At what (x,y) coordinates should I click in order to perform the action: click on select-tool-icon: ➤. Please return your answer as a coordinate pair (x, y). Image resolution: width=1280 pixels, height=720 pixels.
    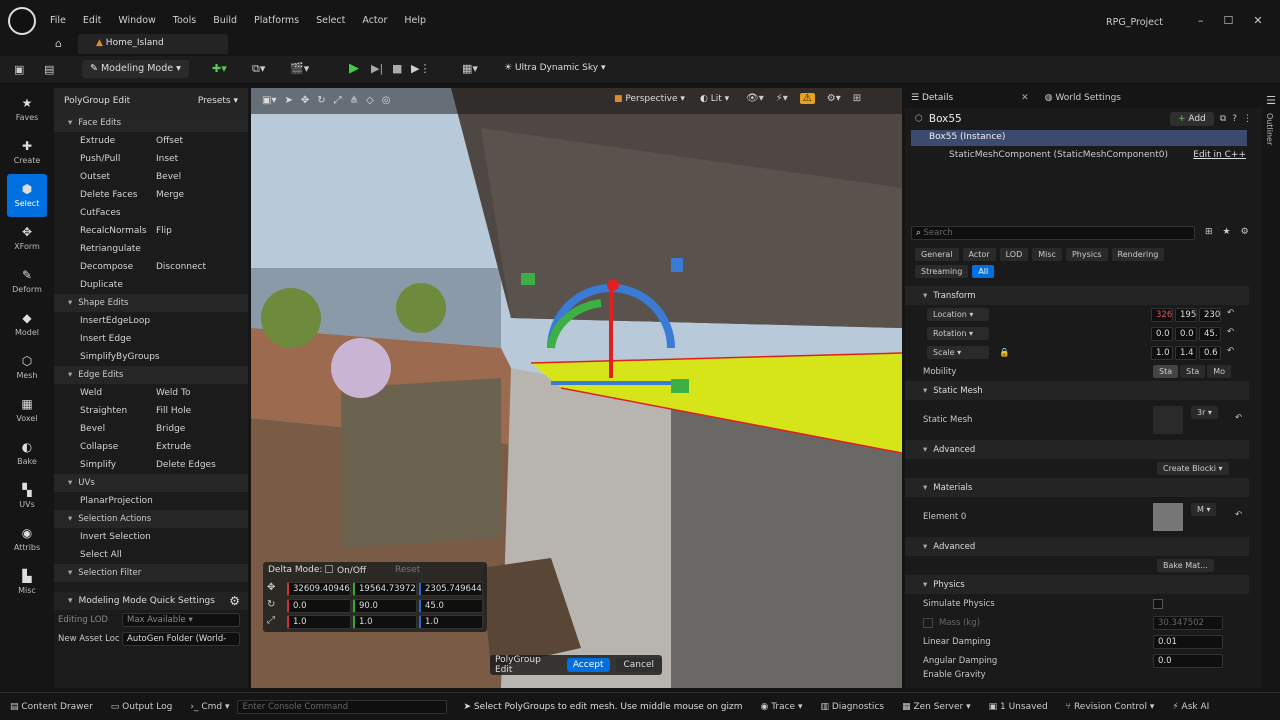
    Looking at the image, I should click on (288, 100).